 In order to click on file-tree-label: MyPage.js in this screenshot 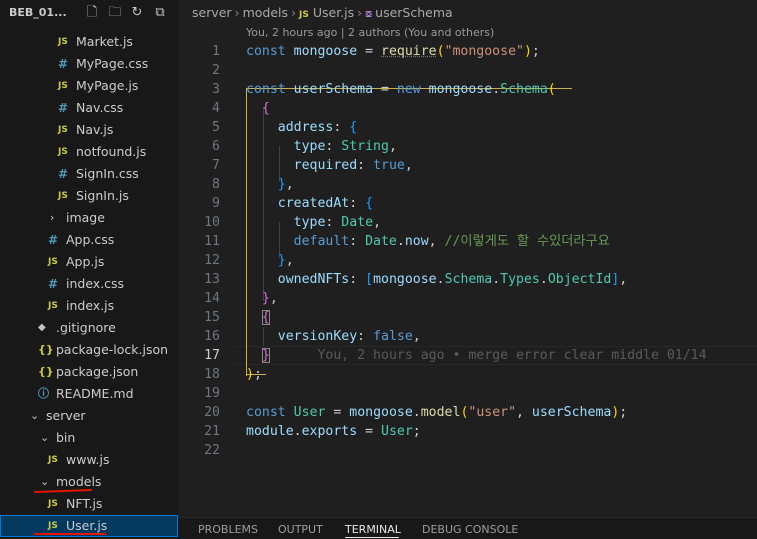, I will do `click(107, 85)`.